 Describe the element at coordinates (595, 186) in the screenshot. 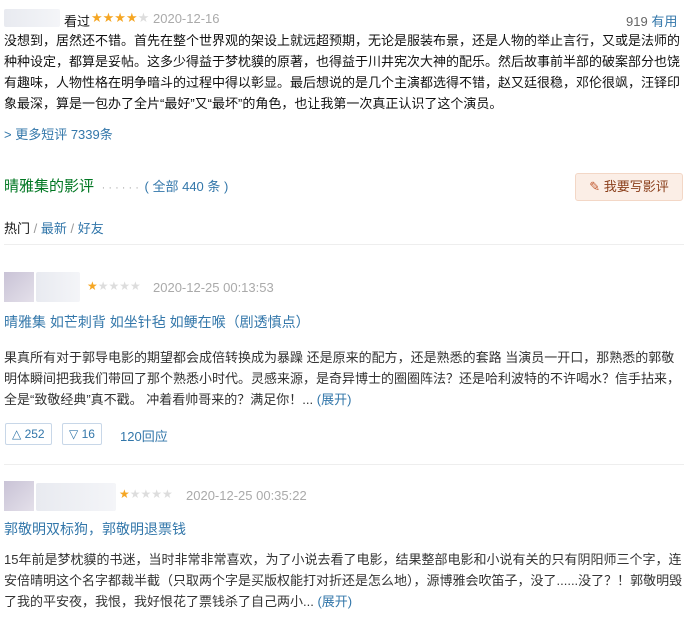

I see `pencil-icon: ✎` at that location.